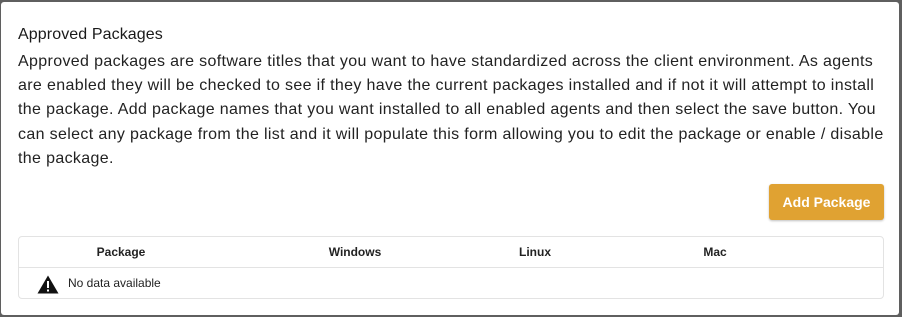  What do you see at coordinates (355, 252) in the screenshot?
I see `column-header-windows: Windows` at bounding box center [355, 252].